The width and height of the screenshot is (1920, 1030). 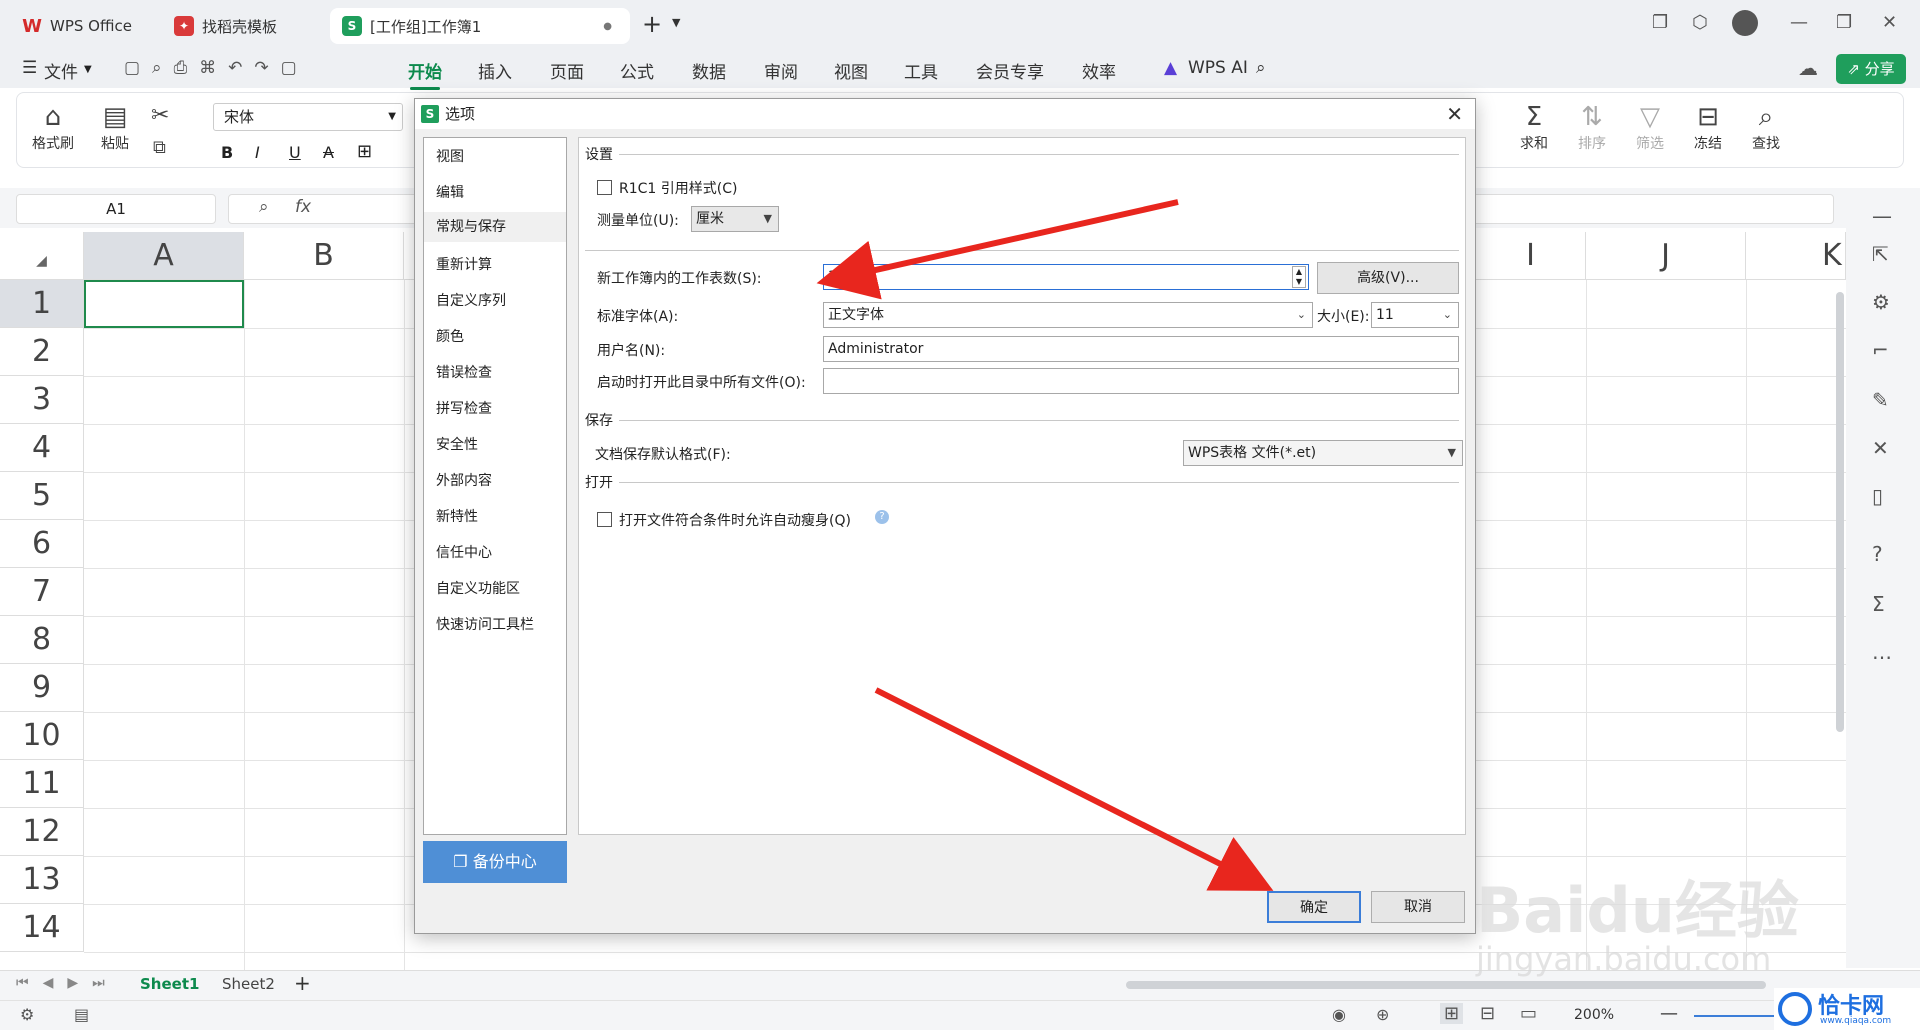 I want to click on tools-icon: ✕, so click(x=1880, y=448).